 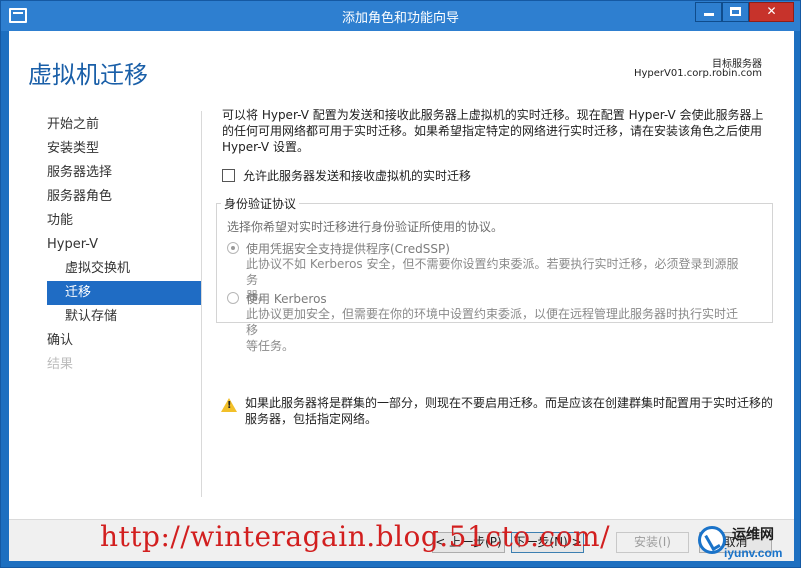 What do you see at coordinates (124, 221) in the screenshot?
I see `nav-item-features: 功能` at bounding box center [124, 221].